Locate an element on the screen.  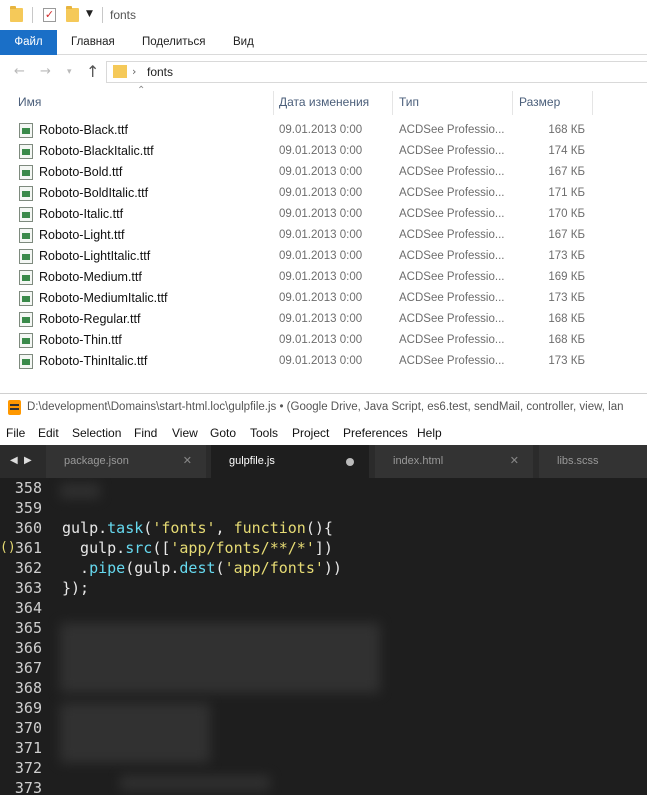
chevron-right-icon: › is located at coordinates (134, 71).